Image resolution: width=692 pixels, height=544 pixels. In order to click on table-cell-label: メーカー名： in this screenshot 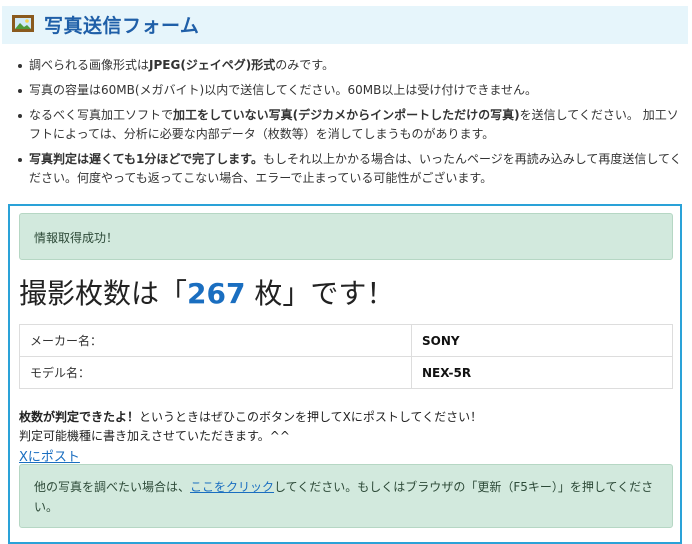, I will do `click(215, 340)`.